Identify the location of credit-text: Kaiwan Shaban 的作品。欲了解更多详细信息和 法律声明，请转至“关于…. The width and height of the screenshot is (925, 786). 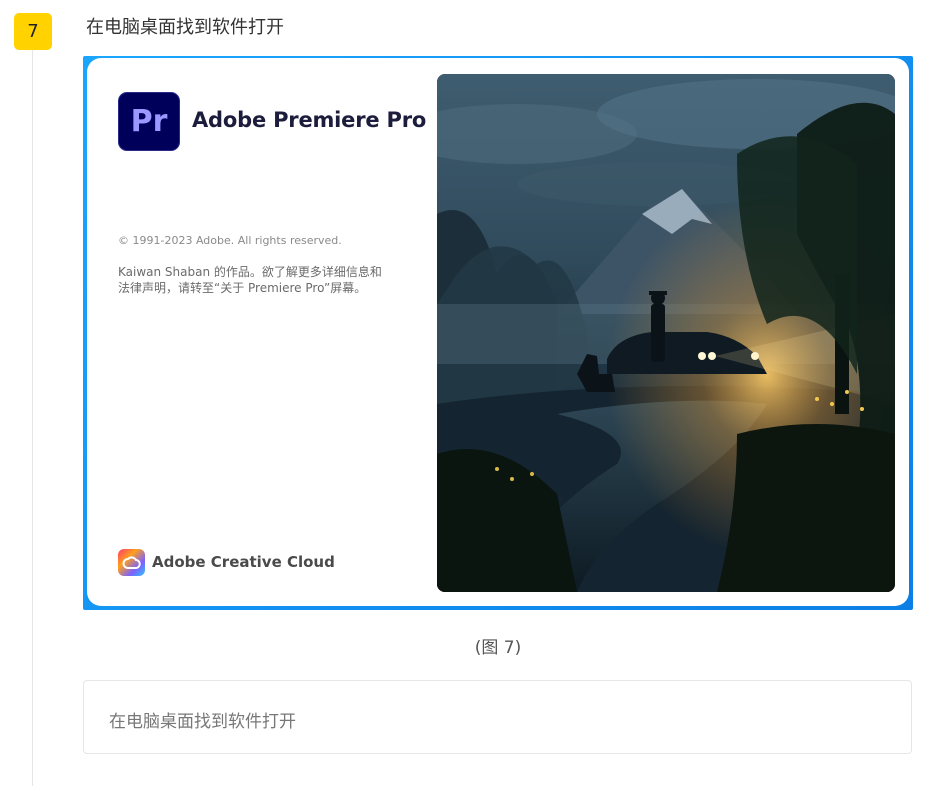
(263, 280).